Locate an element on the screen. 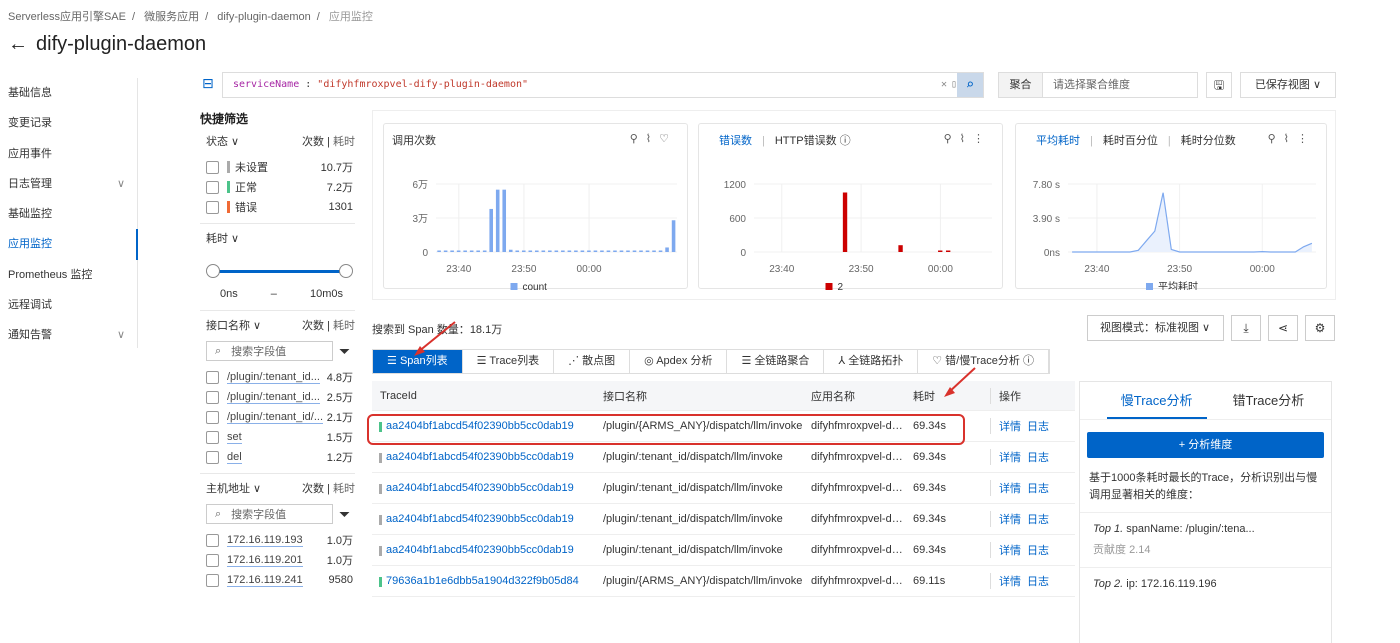  duration-slider is located at coordinates (280, 271).